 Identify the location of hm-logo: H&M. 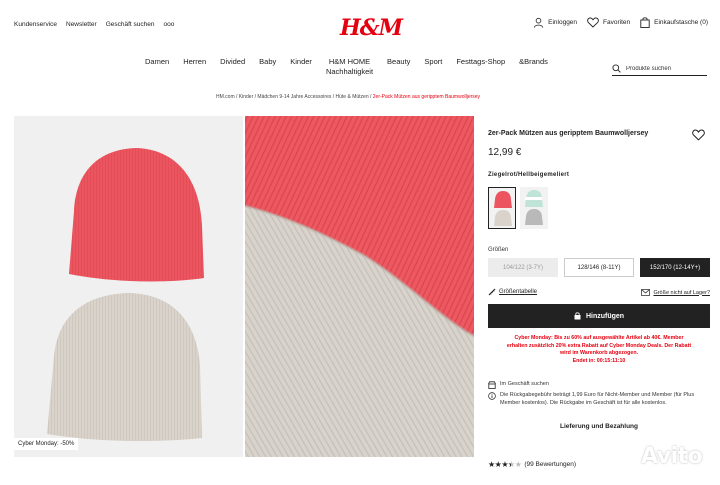
(371, 28).